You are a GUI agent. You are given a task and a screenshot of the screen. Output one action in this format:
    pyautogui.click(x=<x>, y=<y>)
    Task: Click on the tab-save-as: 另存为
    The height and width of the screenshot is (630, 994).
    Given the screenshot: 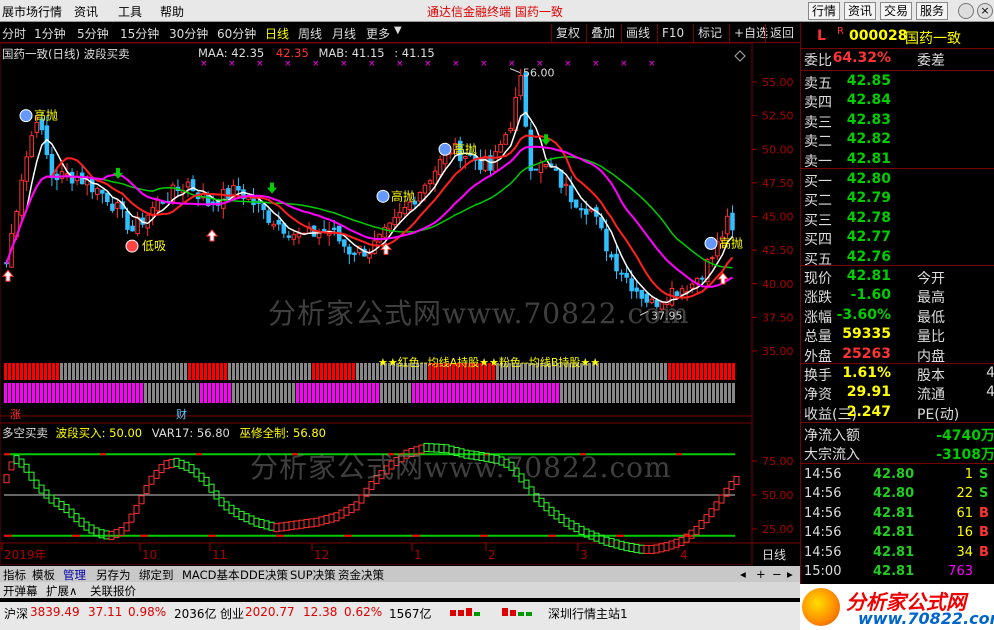 What is the action you would take?
    pyautogui.click(x=113, y=575)
    